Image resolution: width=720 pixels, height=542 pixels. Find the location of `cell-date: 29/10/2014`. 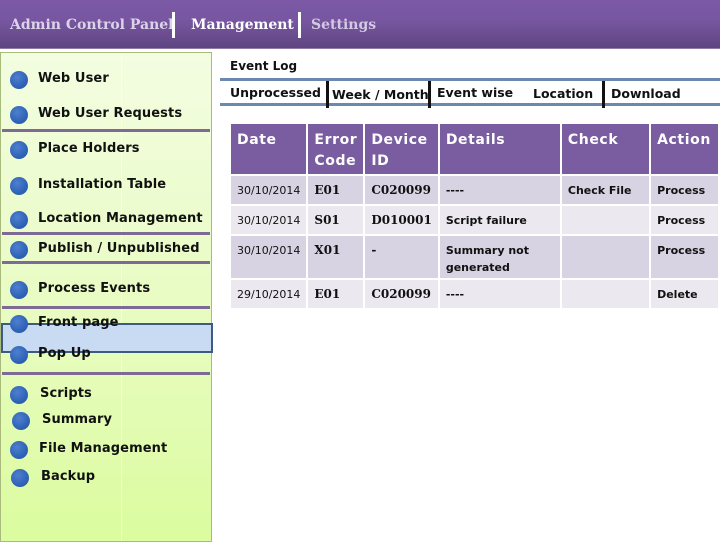

cell-date: 29/10/2014 is located at coordinates (269, 294).